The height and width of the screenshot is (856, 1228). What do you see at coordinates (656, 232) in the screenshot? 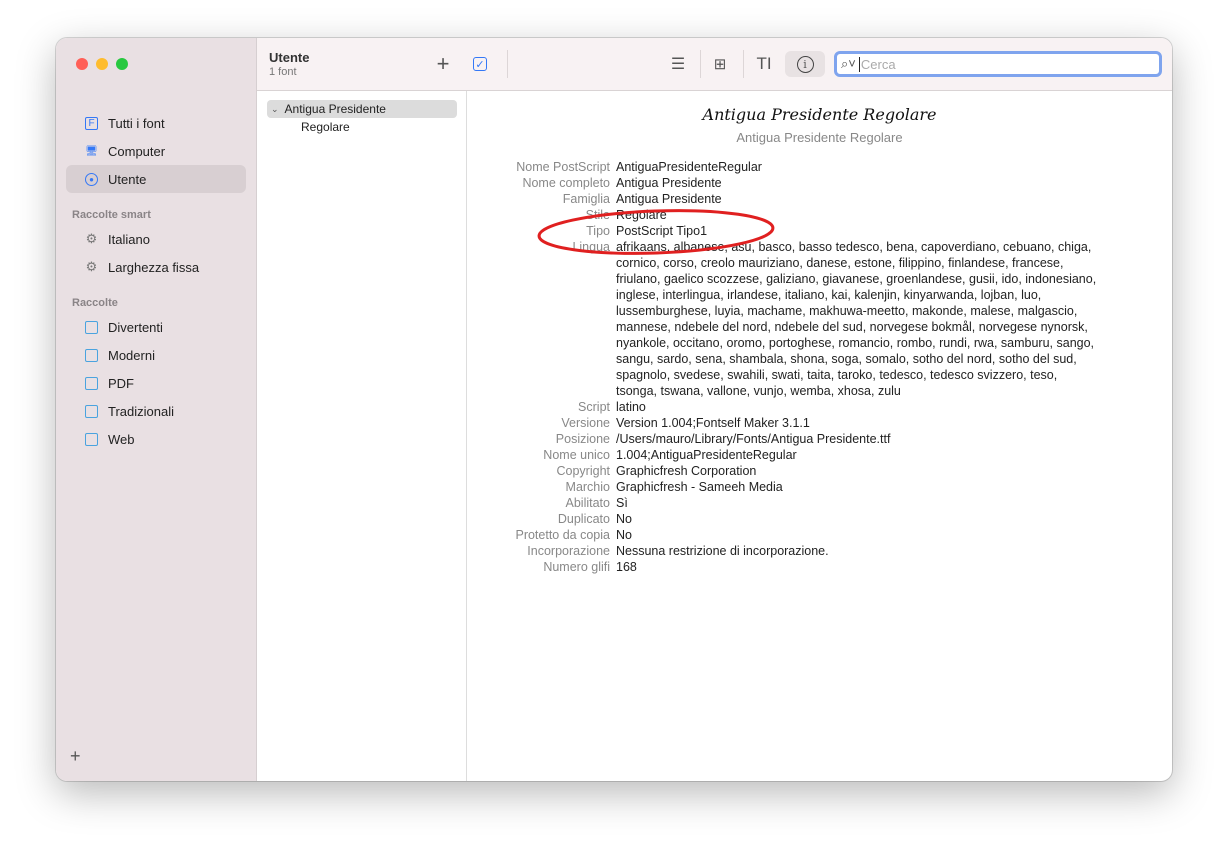
I see `red-highlight-annotation` at bounding box center [656, 232].